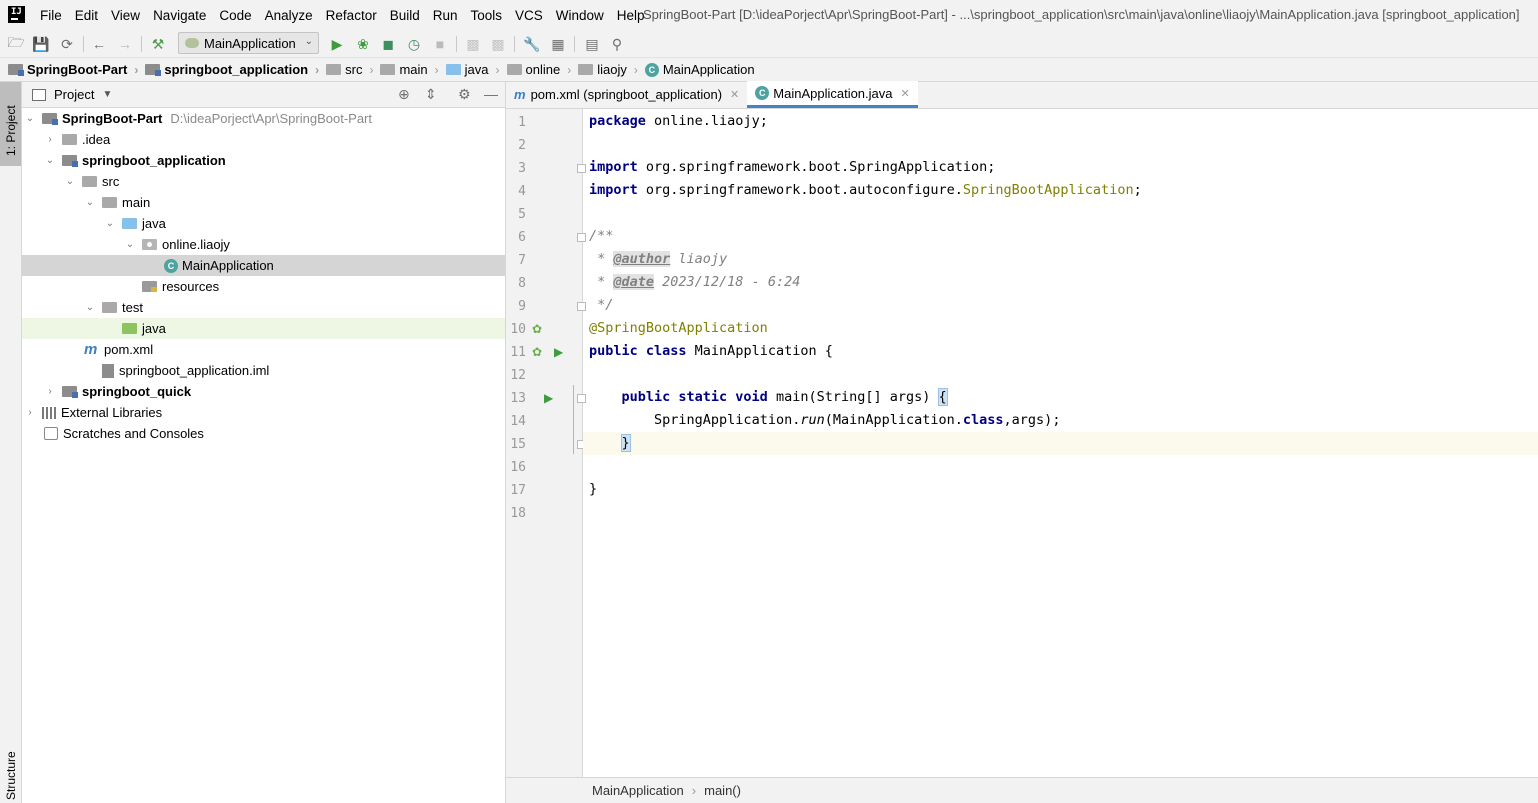 The image size is (1538, 803). I want to click on terminal-icon: ▤, so click(592, 44).